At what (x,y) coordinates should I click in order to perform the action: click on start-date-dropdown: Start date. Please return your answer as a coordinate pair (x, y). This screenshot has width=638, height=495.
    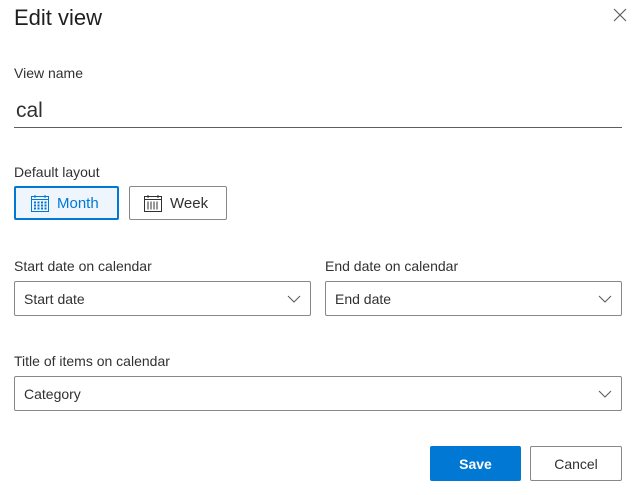
    Looking at the image, I should click on (162, 298).